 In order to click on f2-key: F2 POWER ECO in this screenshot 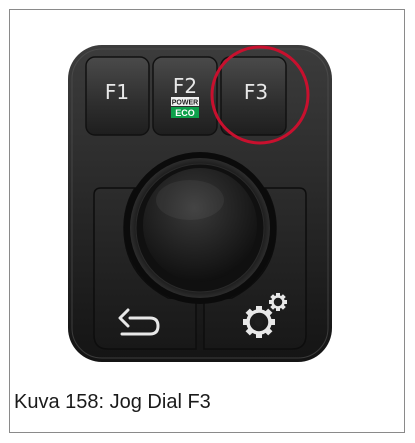, I will do `click(185, 96)`.